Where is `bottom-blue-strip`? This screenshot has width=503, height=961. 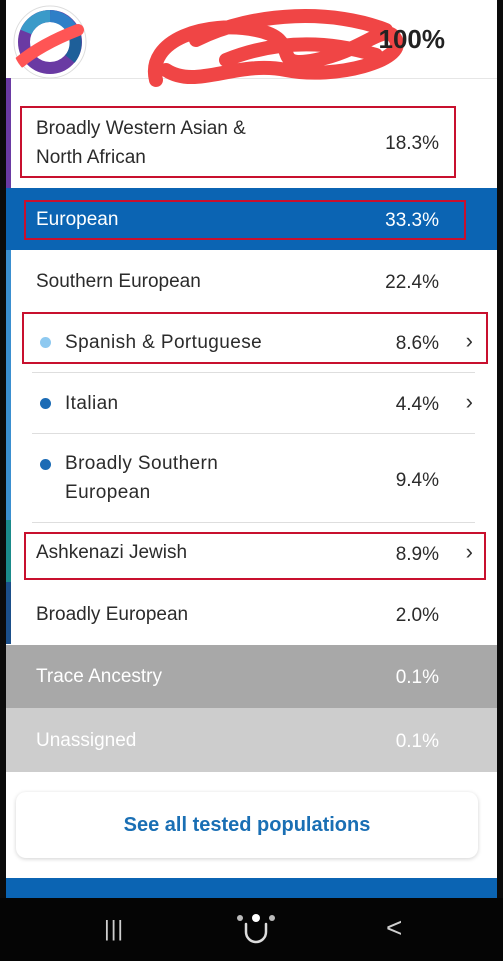
bottom-blue-strip is located at coordinates (251, 888).